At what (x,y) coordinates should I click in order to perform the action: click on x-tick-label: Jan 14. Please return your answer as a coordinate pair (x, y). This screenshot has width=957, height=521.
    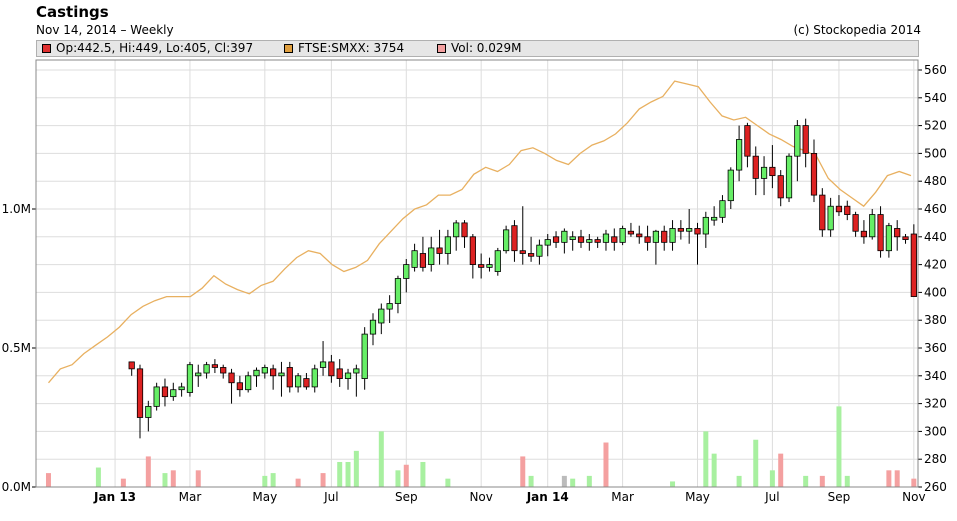
    Looking at the image, I should click on (547, 497).